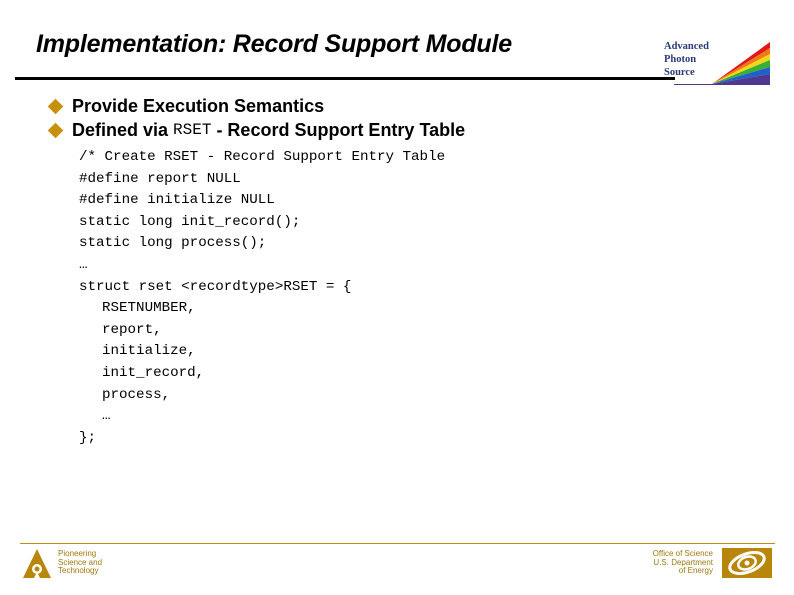 The height and width of the screenshot is (595, 794). What do you see at coordinates (695, 571) in the screenshot?
I see `footer-right-line-3: of Energy` at bounding box center [695, 571].